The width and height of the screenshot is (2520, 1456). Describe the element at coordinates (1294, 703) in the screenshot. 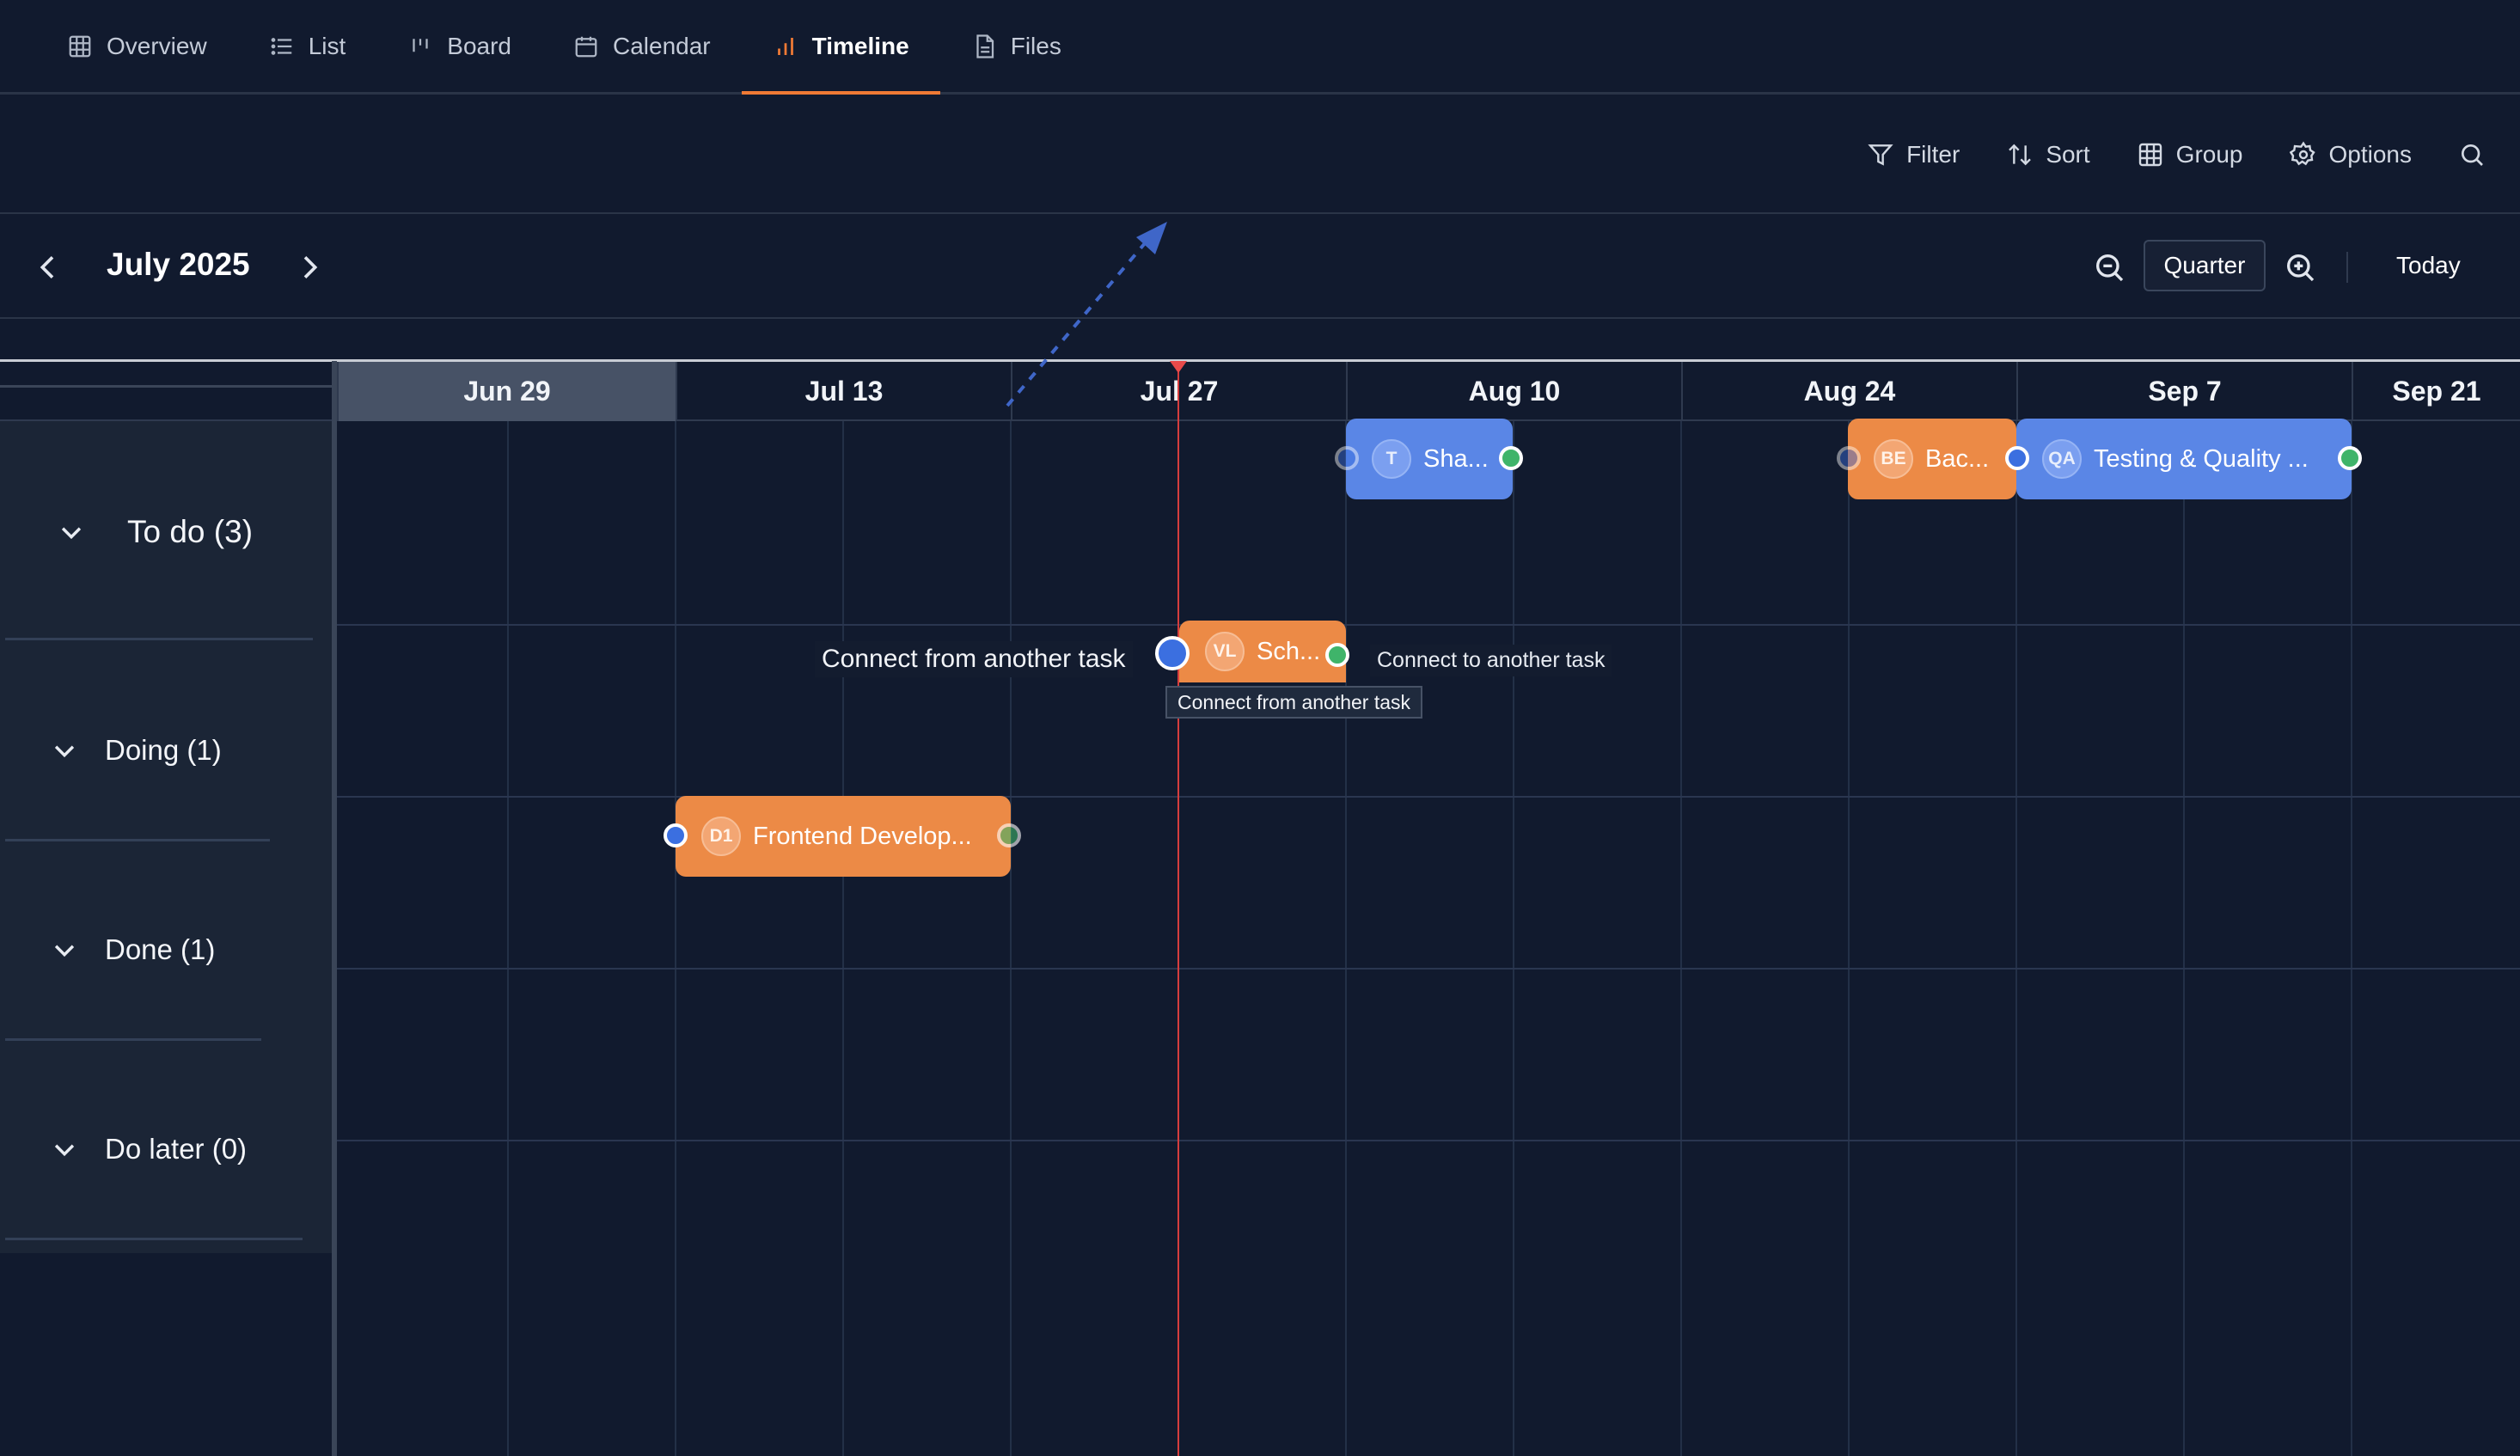

I see `tooltip: Connect from another task` at that location.